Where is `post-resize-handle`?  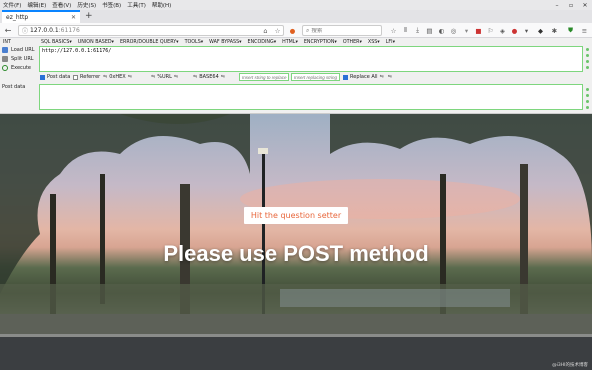 post-resize-handle is located at coordinates (588, 100).